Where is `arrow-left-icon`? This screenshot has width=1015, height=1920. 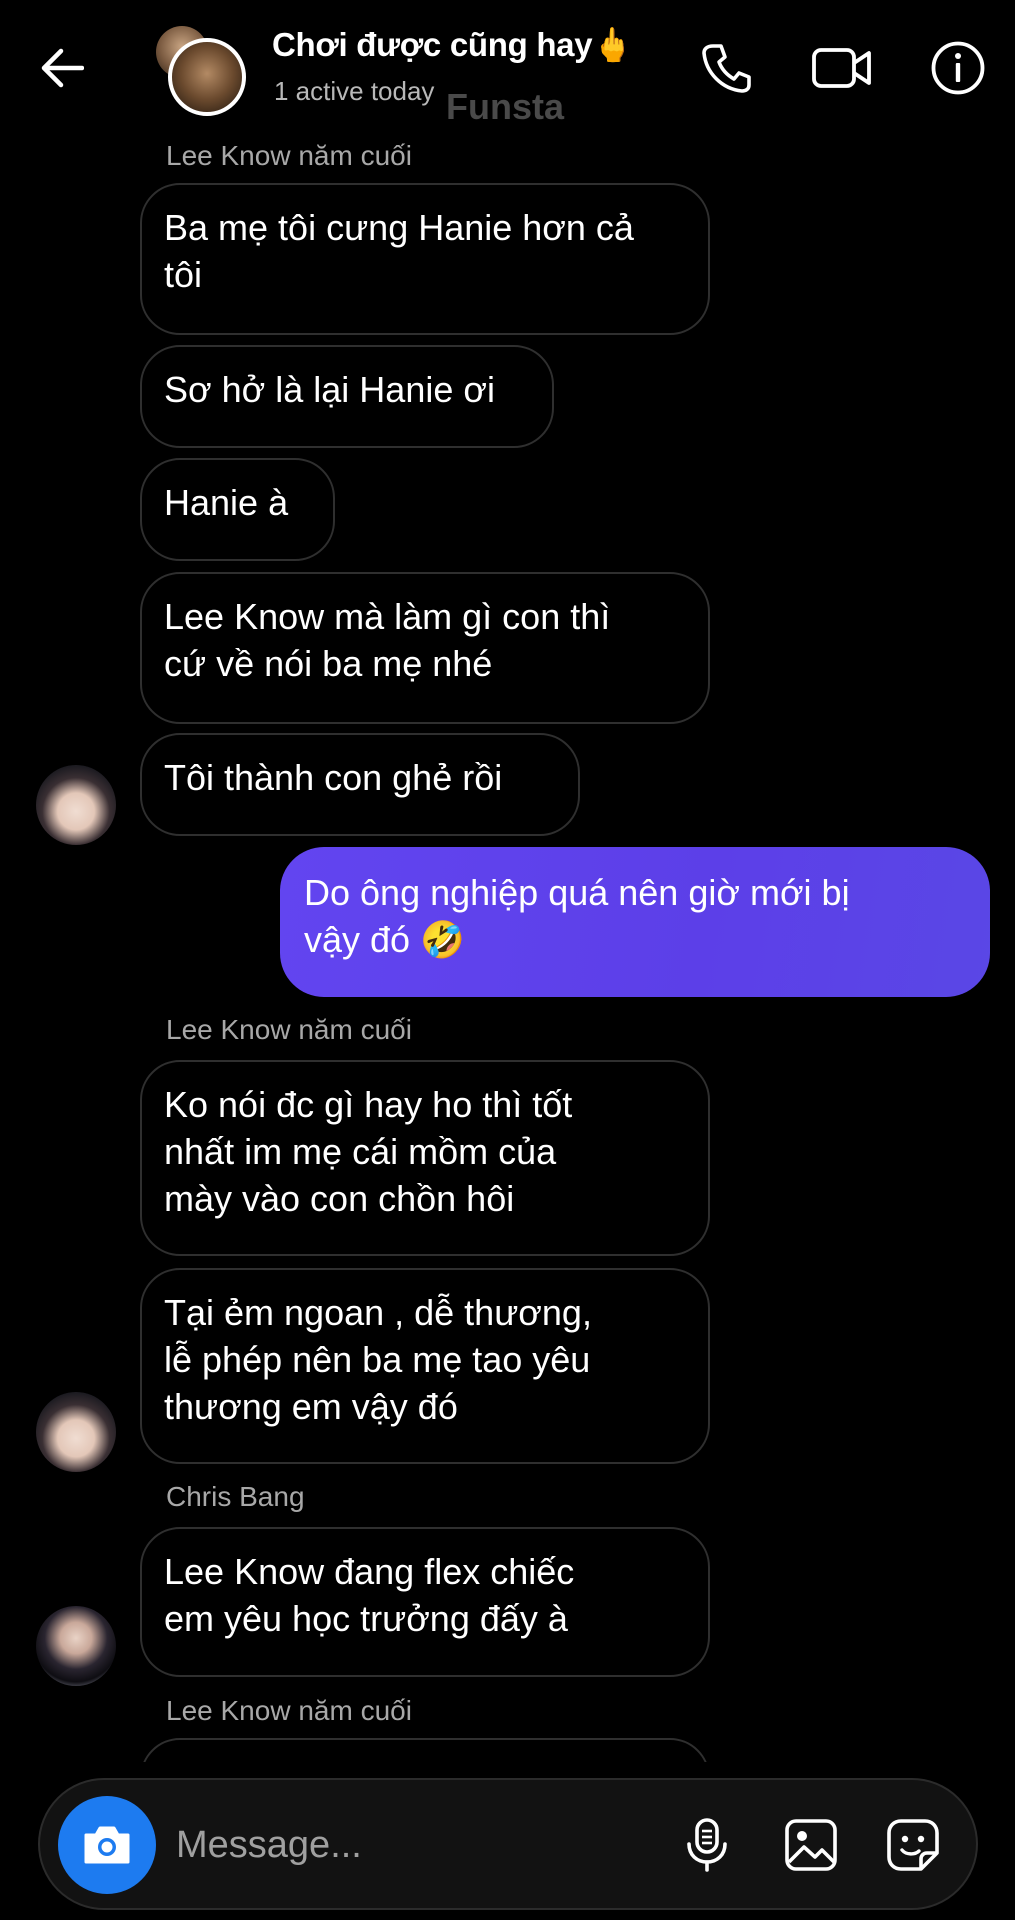
arrow-left-icon is located at coordinates (62, 68).